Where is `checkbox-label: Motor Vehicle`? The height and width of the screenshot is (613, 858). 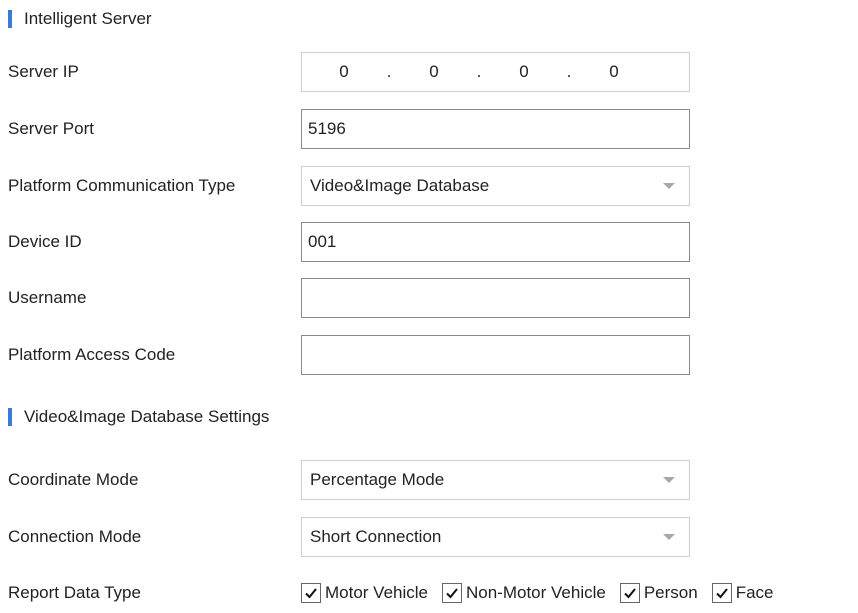
checkbox-label: Motor Vehicle is located at coordinates (376, 592).